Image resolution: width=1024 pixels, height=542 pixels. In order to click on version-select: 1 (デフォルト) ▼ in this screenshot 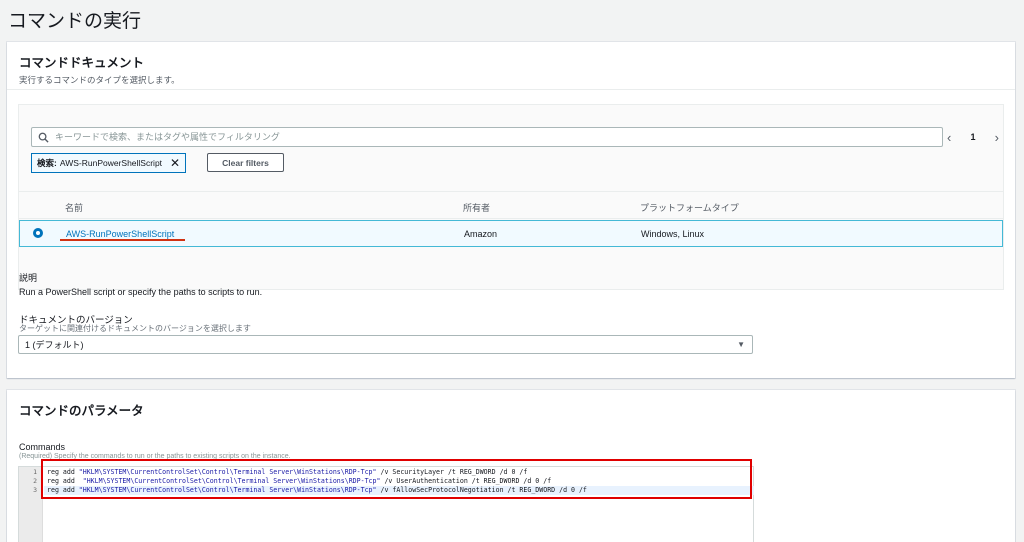, I will do `click(385, 344)`.